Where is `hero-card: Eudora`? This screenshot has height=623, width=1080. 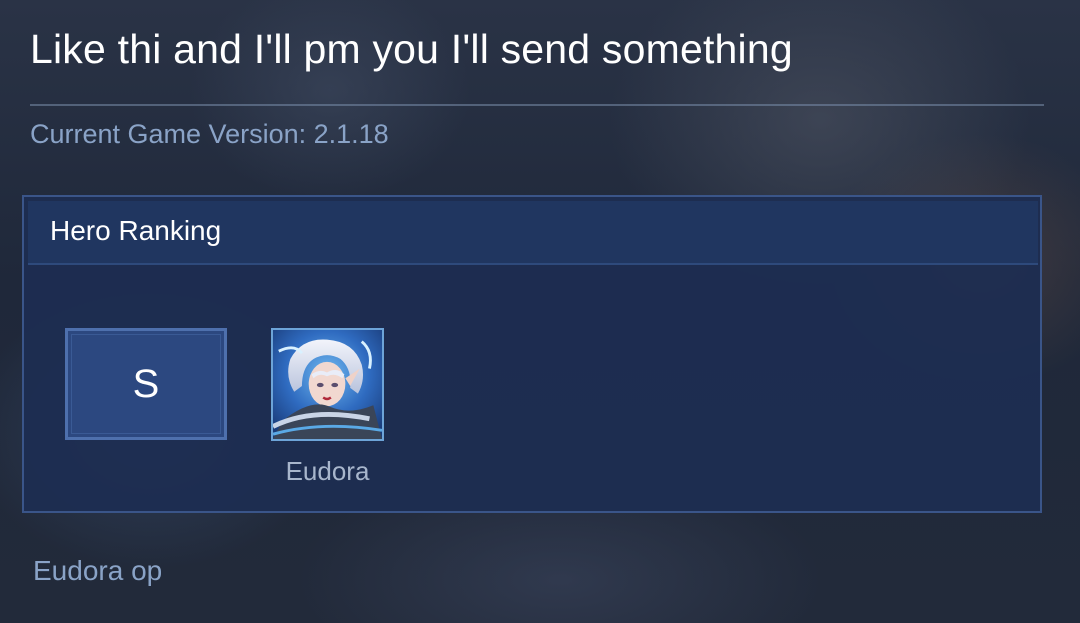 hero-card: Eudora is located at coordinates (327, 407).